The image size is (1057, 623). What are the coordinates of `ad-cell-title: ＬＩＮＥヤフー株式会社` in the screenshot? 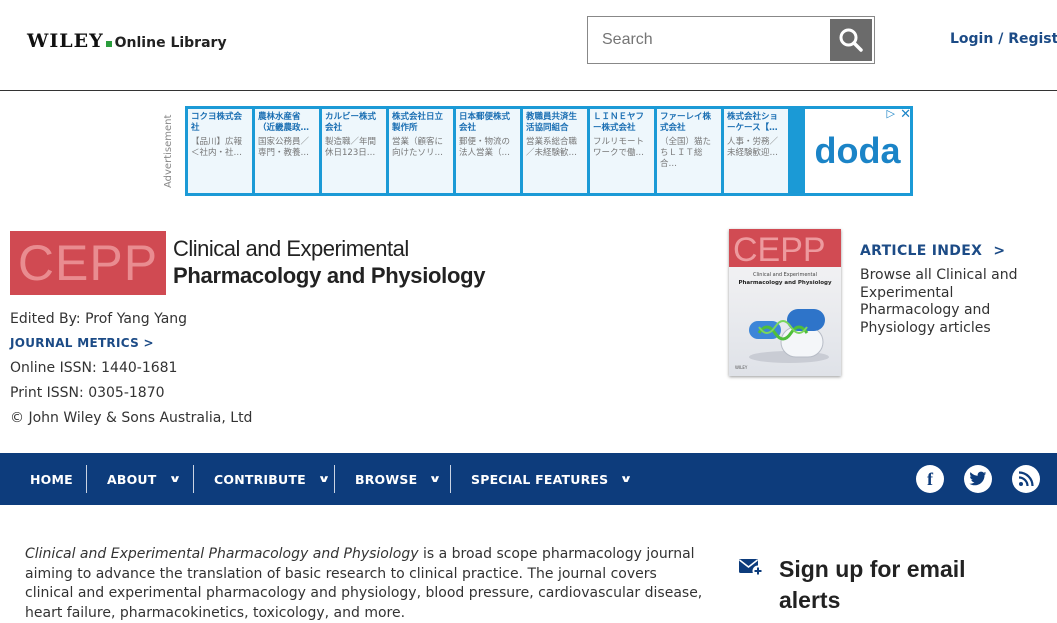 It's located at (619, 122).